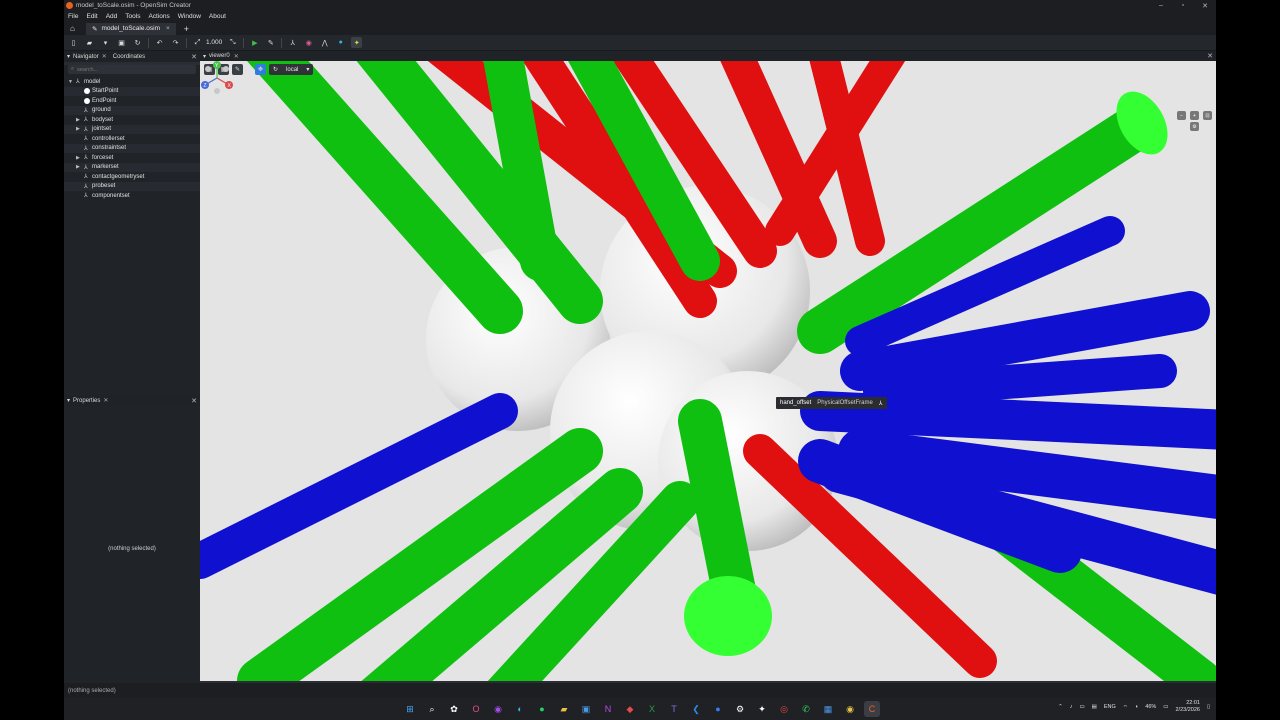  Describe the element at coordinates (1194, 115) in the screenshot. I see `zoom-in-icon: +` at that location.